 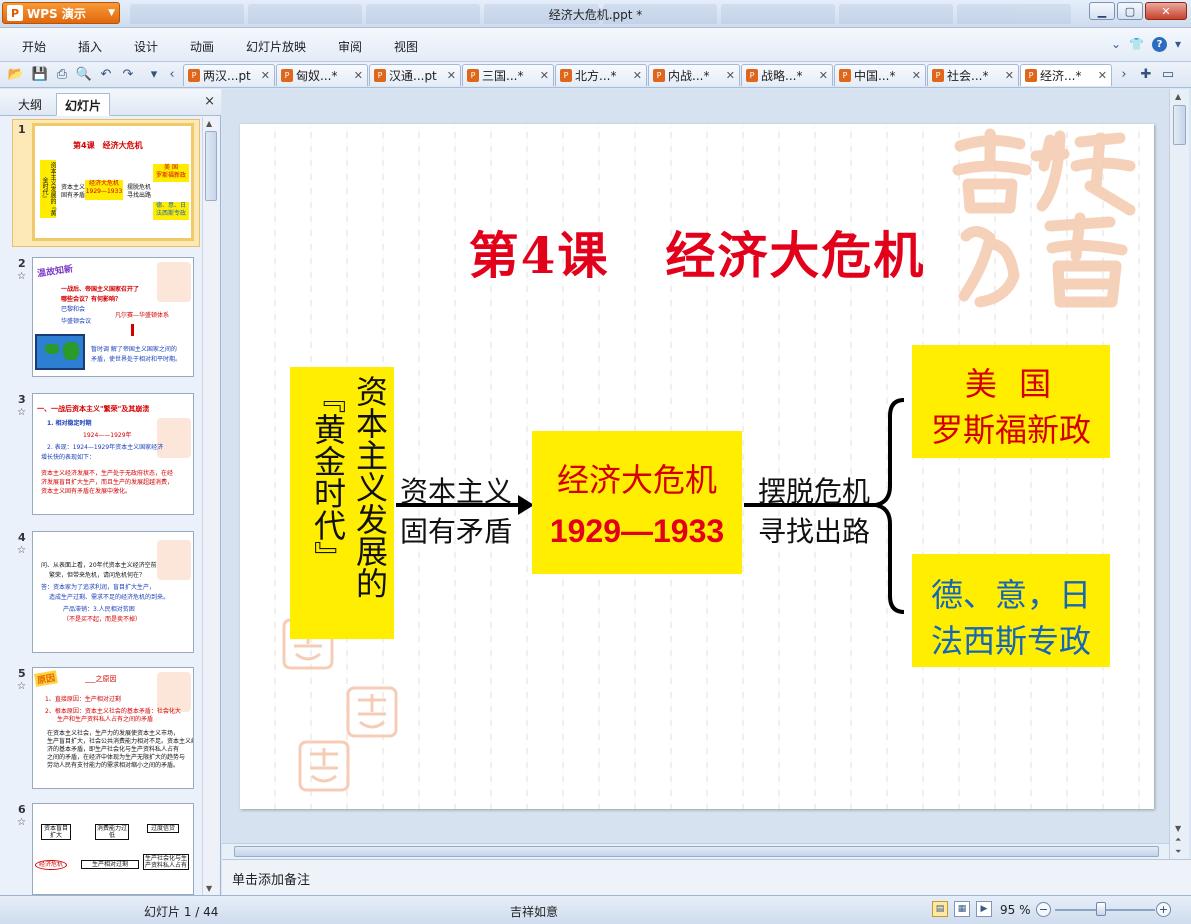 I want to click on save-icon: 💾, so click(x=40, y=74).